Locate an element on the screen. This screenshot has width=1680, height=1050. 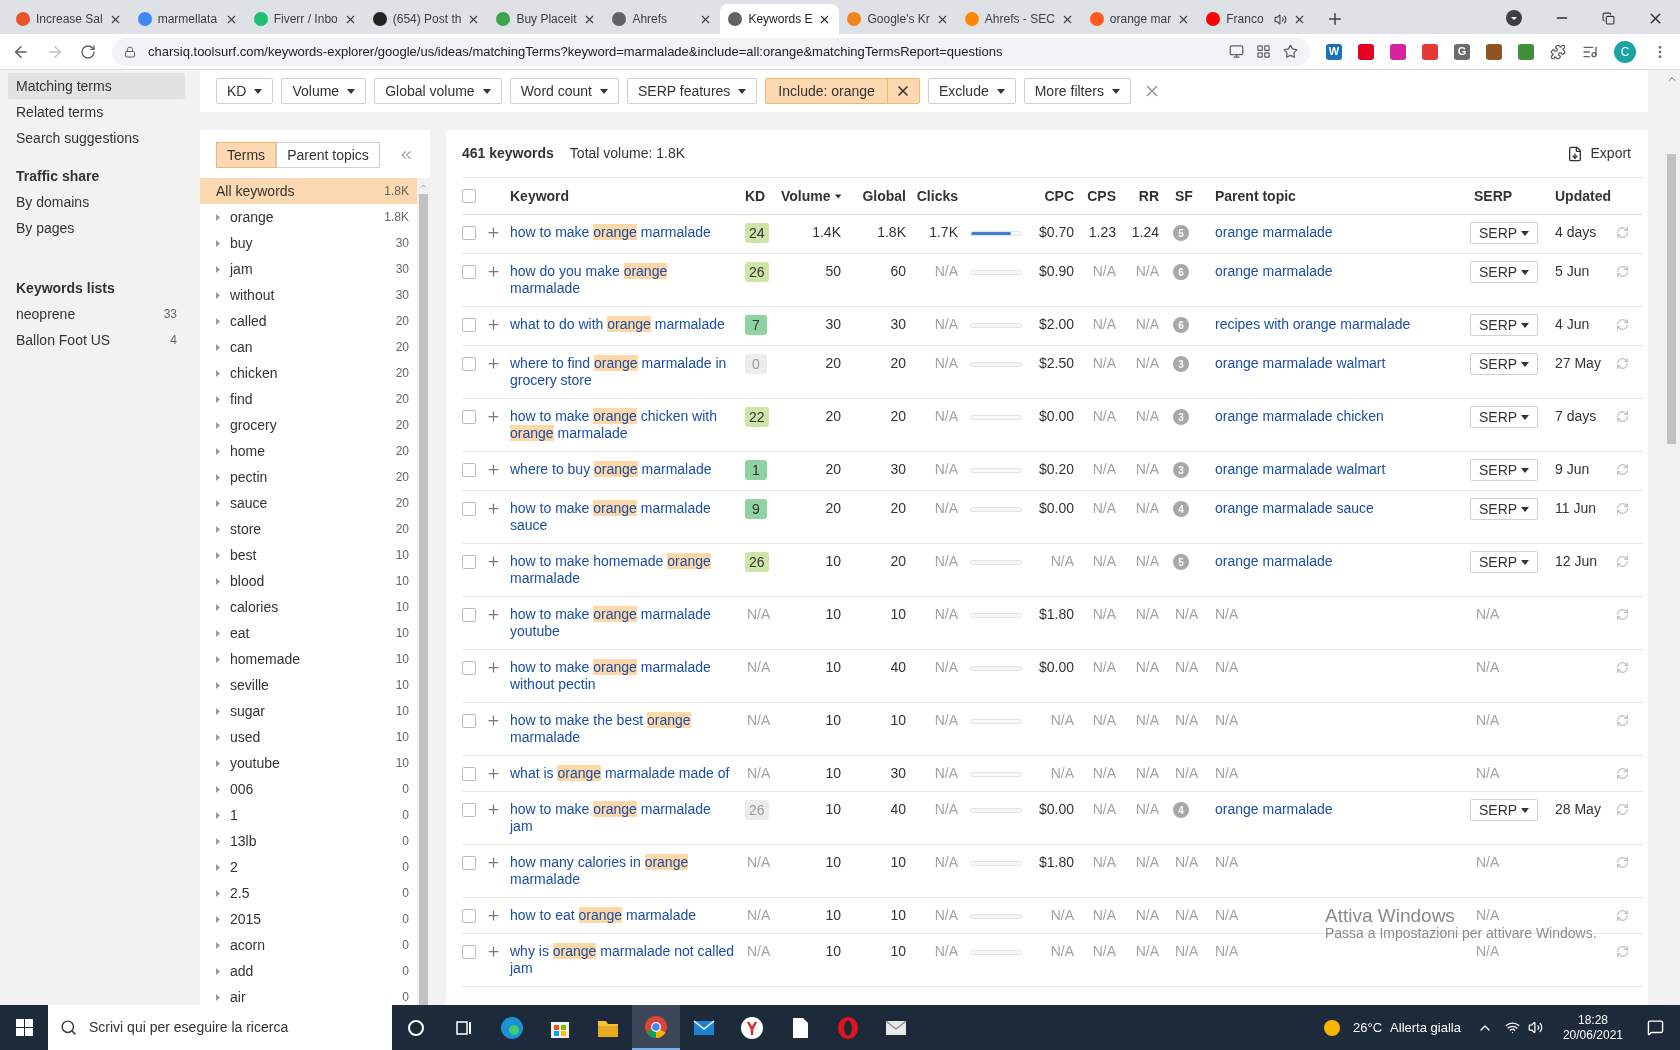
term-item: used 10 is located at coordinates (308, 737).